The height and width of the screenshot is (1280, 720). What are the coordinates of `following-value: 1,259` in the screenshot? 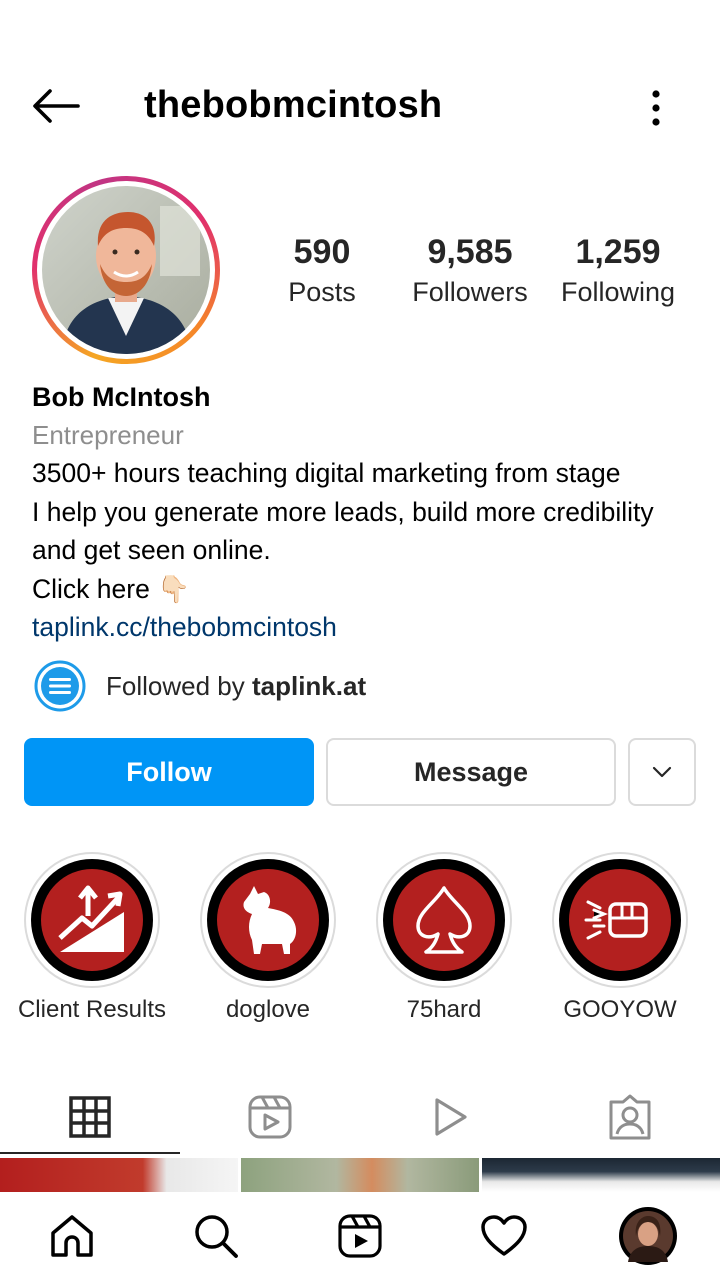 It's located at (618, 252).